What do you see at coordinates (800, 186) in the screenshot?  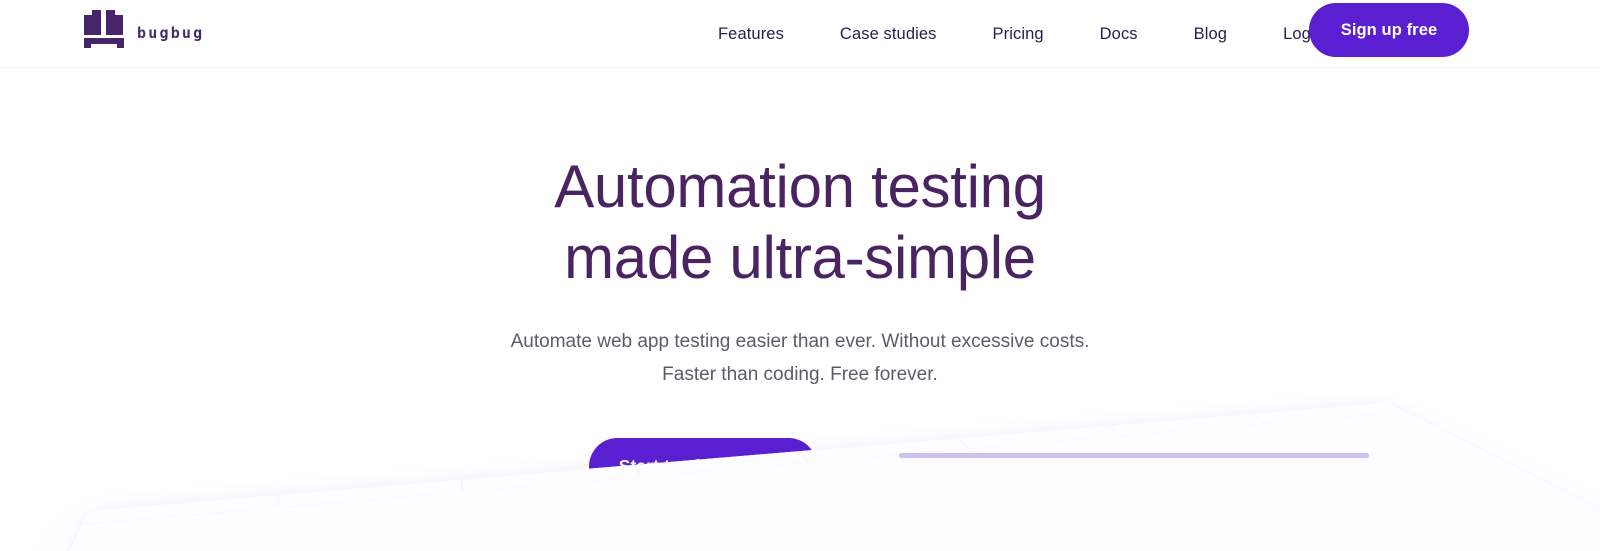 I see `hero-heading-line-1: Automation testing` at bounding box center [800, 186].